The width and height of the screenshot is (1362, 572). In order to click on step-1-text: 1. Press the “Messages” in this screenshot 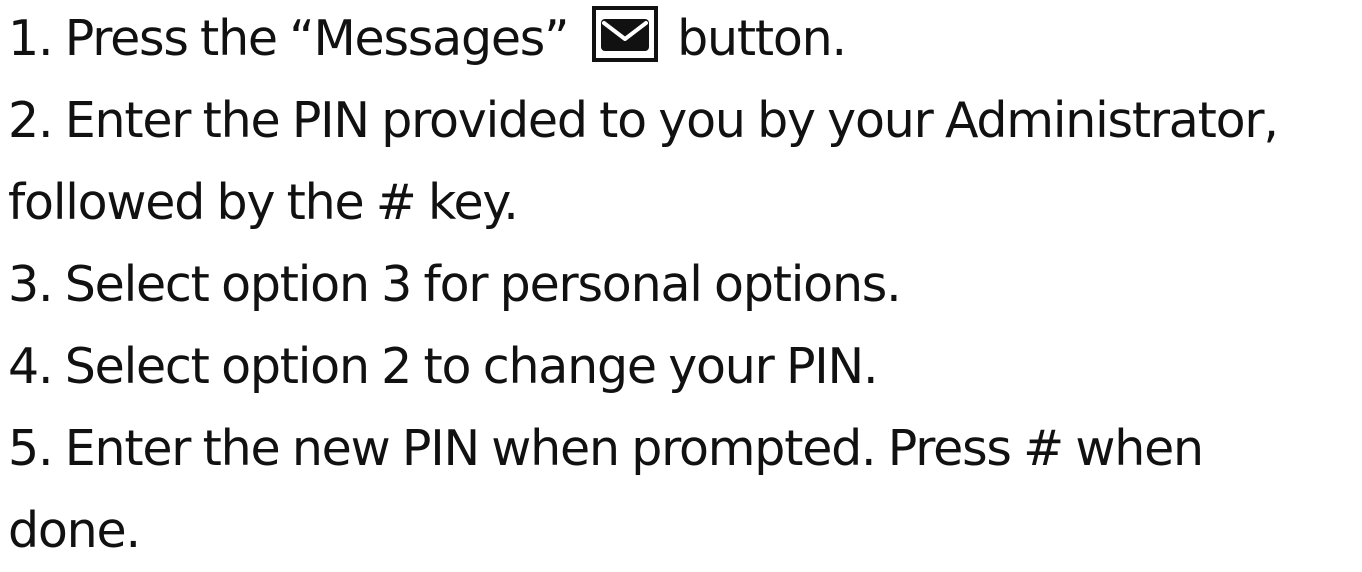, I will do `click(289, 38)`.